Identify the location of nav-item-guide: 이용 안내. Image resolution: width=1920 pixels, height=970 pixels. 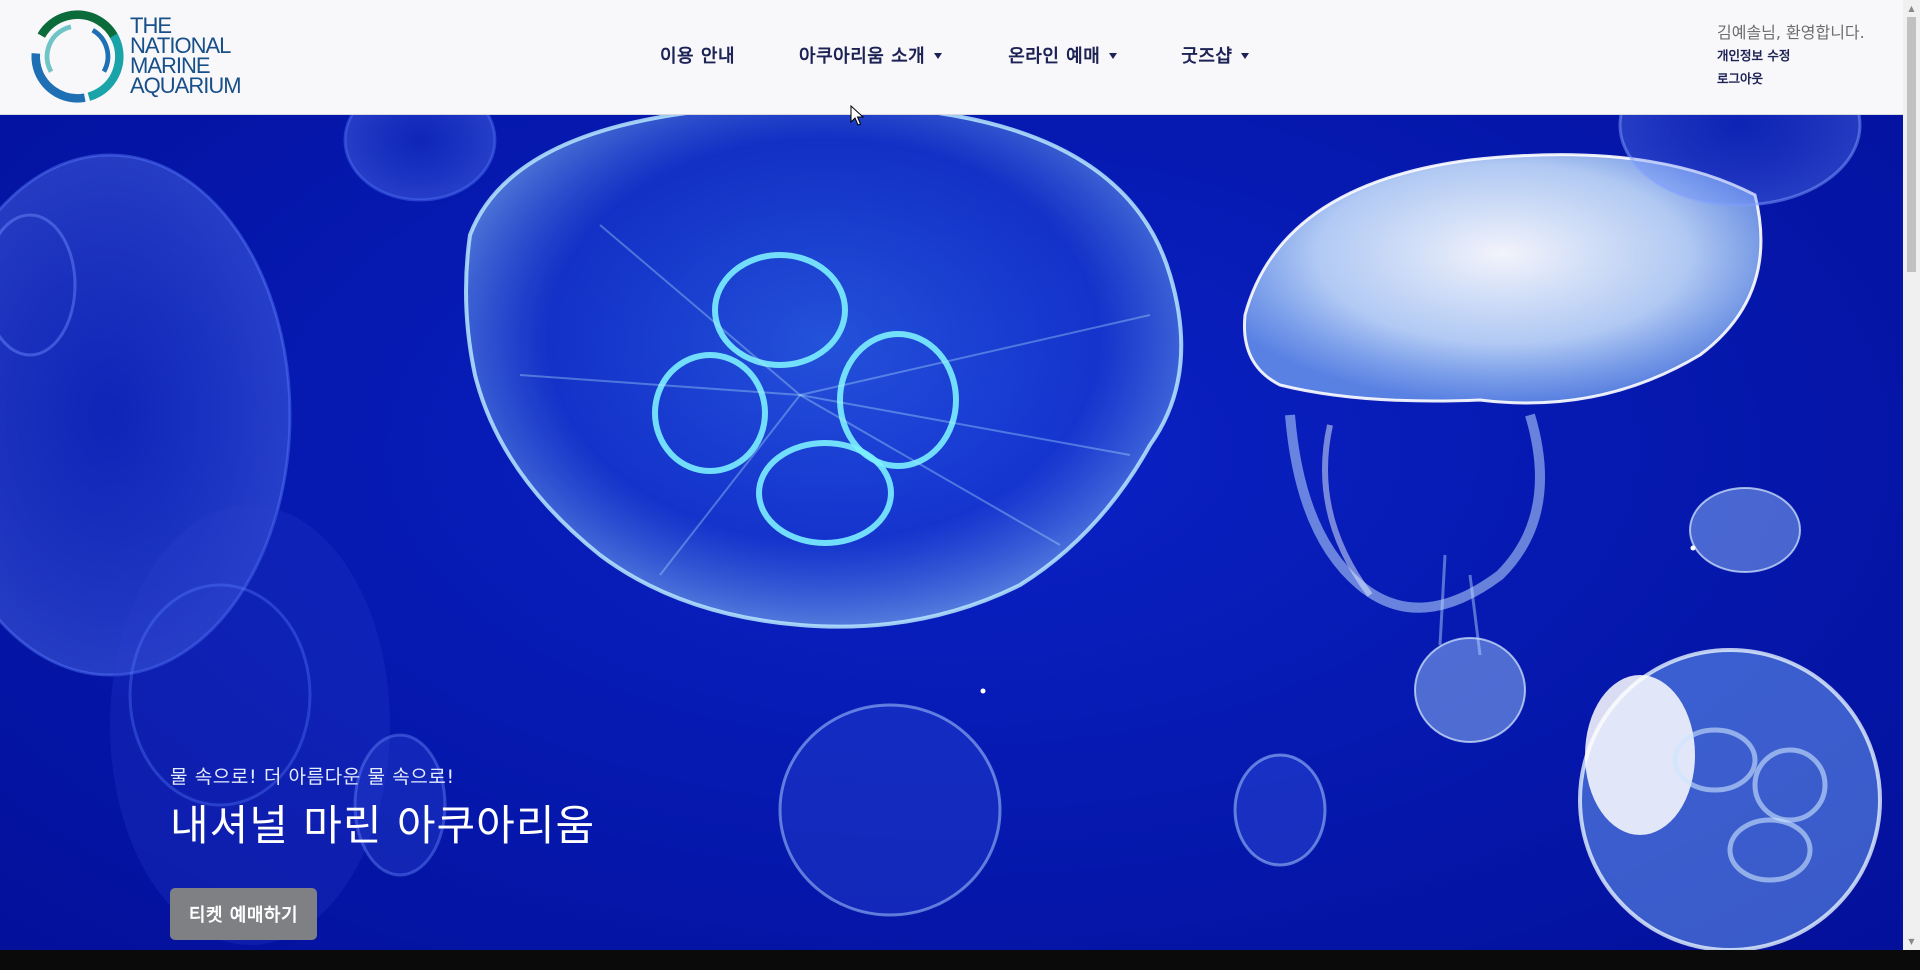
(697, 55).